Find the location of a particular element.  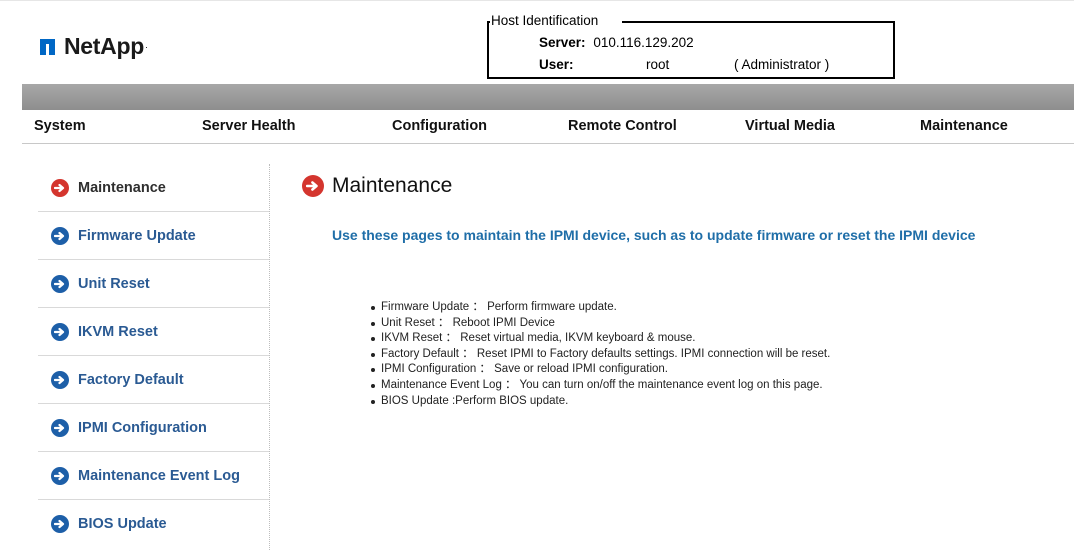

server-row: Server: 010.116.129.202 is located at coordinates (616, 42).